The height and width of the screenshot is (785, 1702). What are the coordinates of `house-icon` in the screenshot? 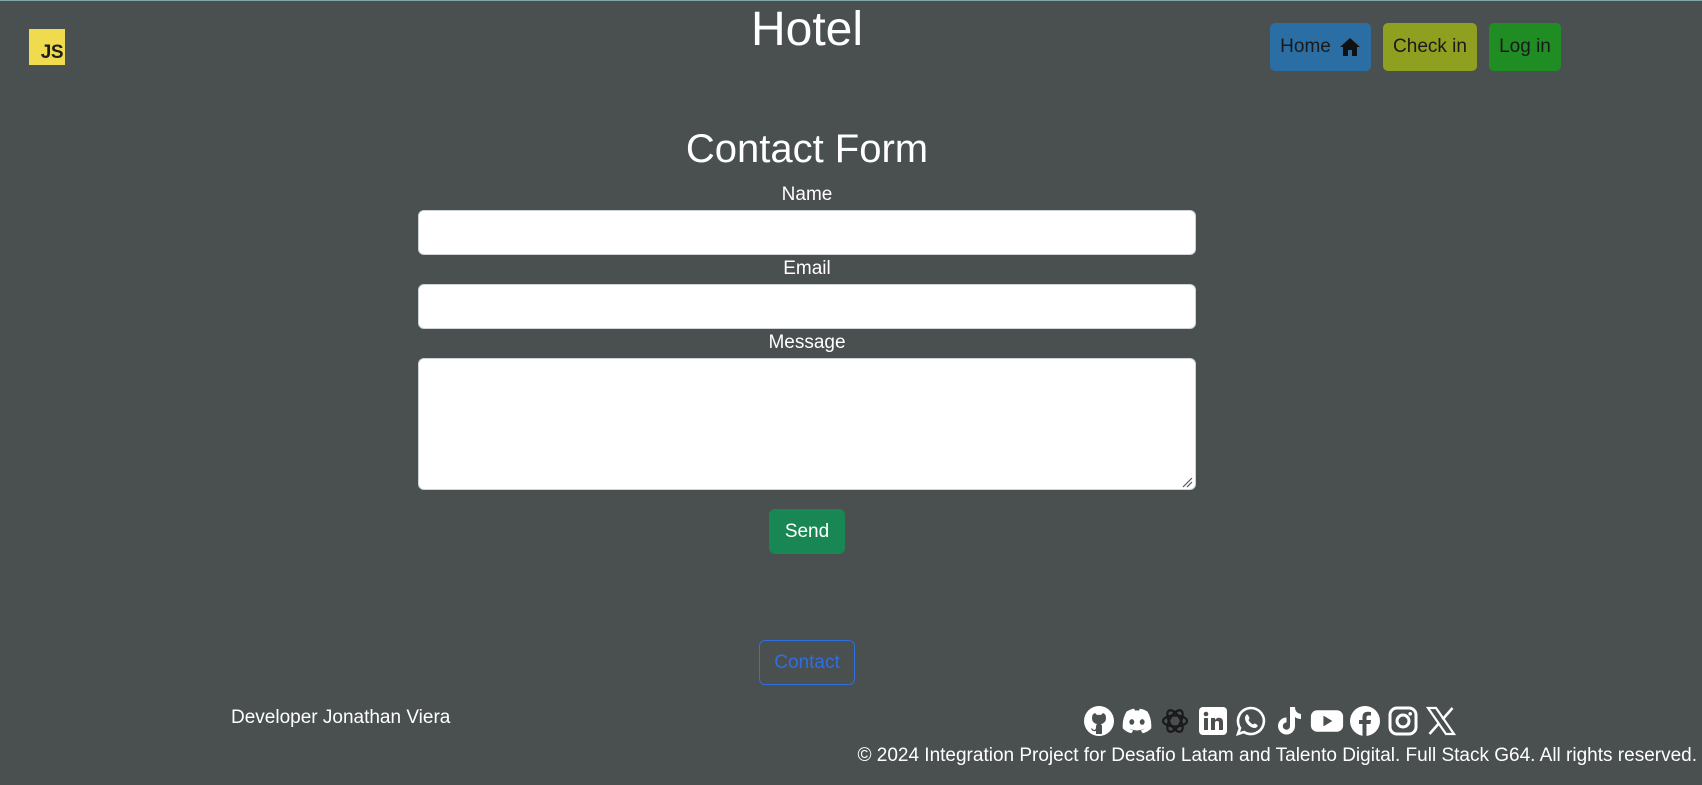 It's located at (1349, 47).